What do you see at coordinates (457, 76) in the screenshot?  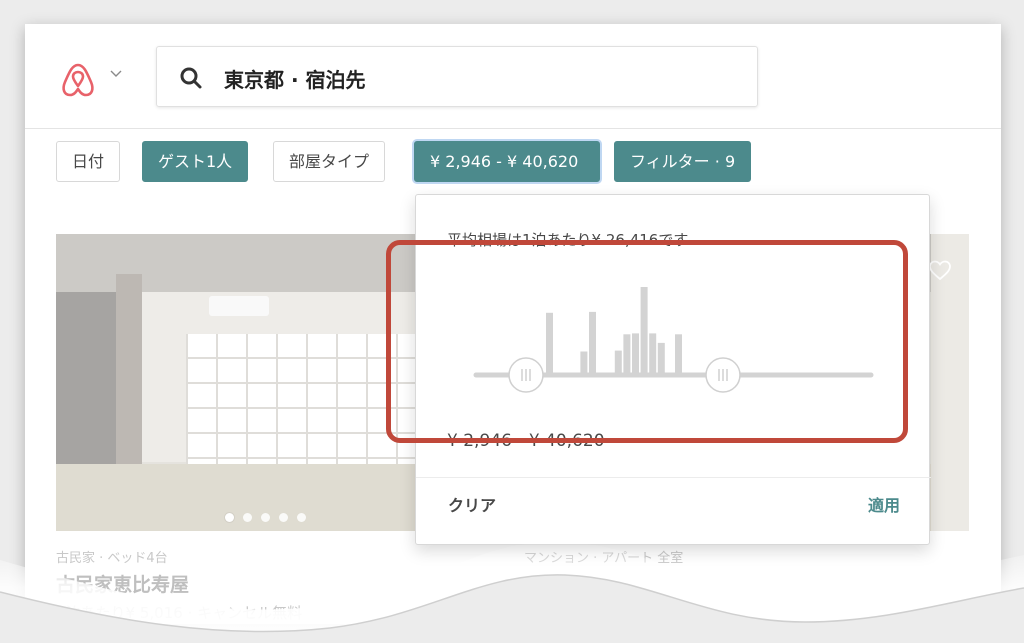 I see `search-bar: 東京都 · 宿泊先` at bounding box center [457, 76].